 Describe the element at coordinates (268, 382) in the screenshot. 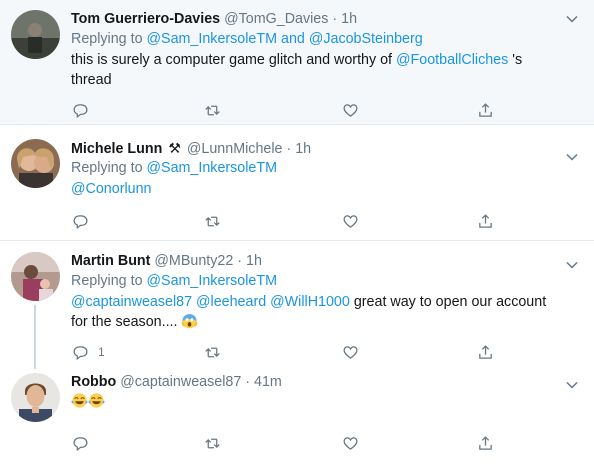

I see `timestamp: 41m` at that location.